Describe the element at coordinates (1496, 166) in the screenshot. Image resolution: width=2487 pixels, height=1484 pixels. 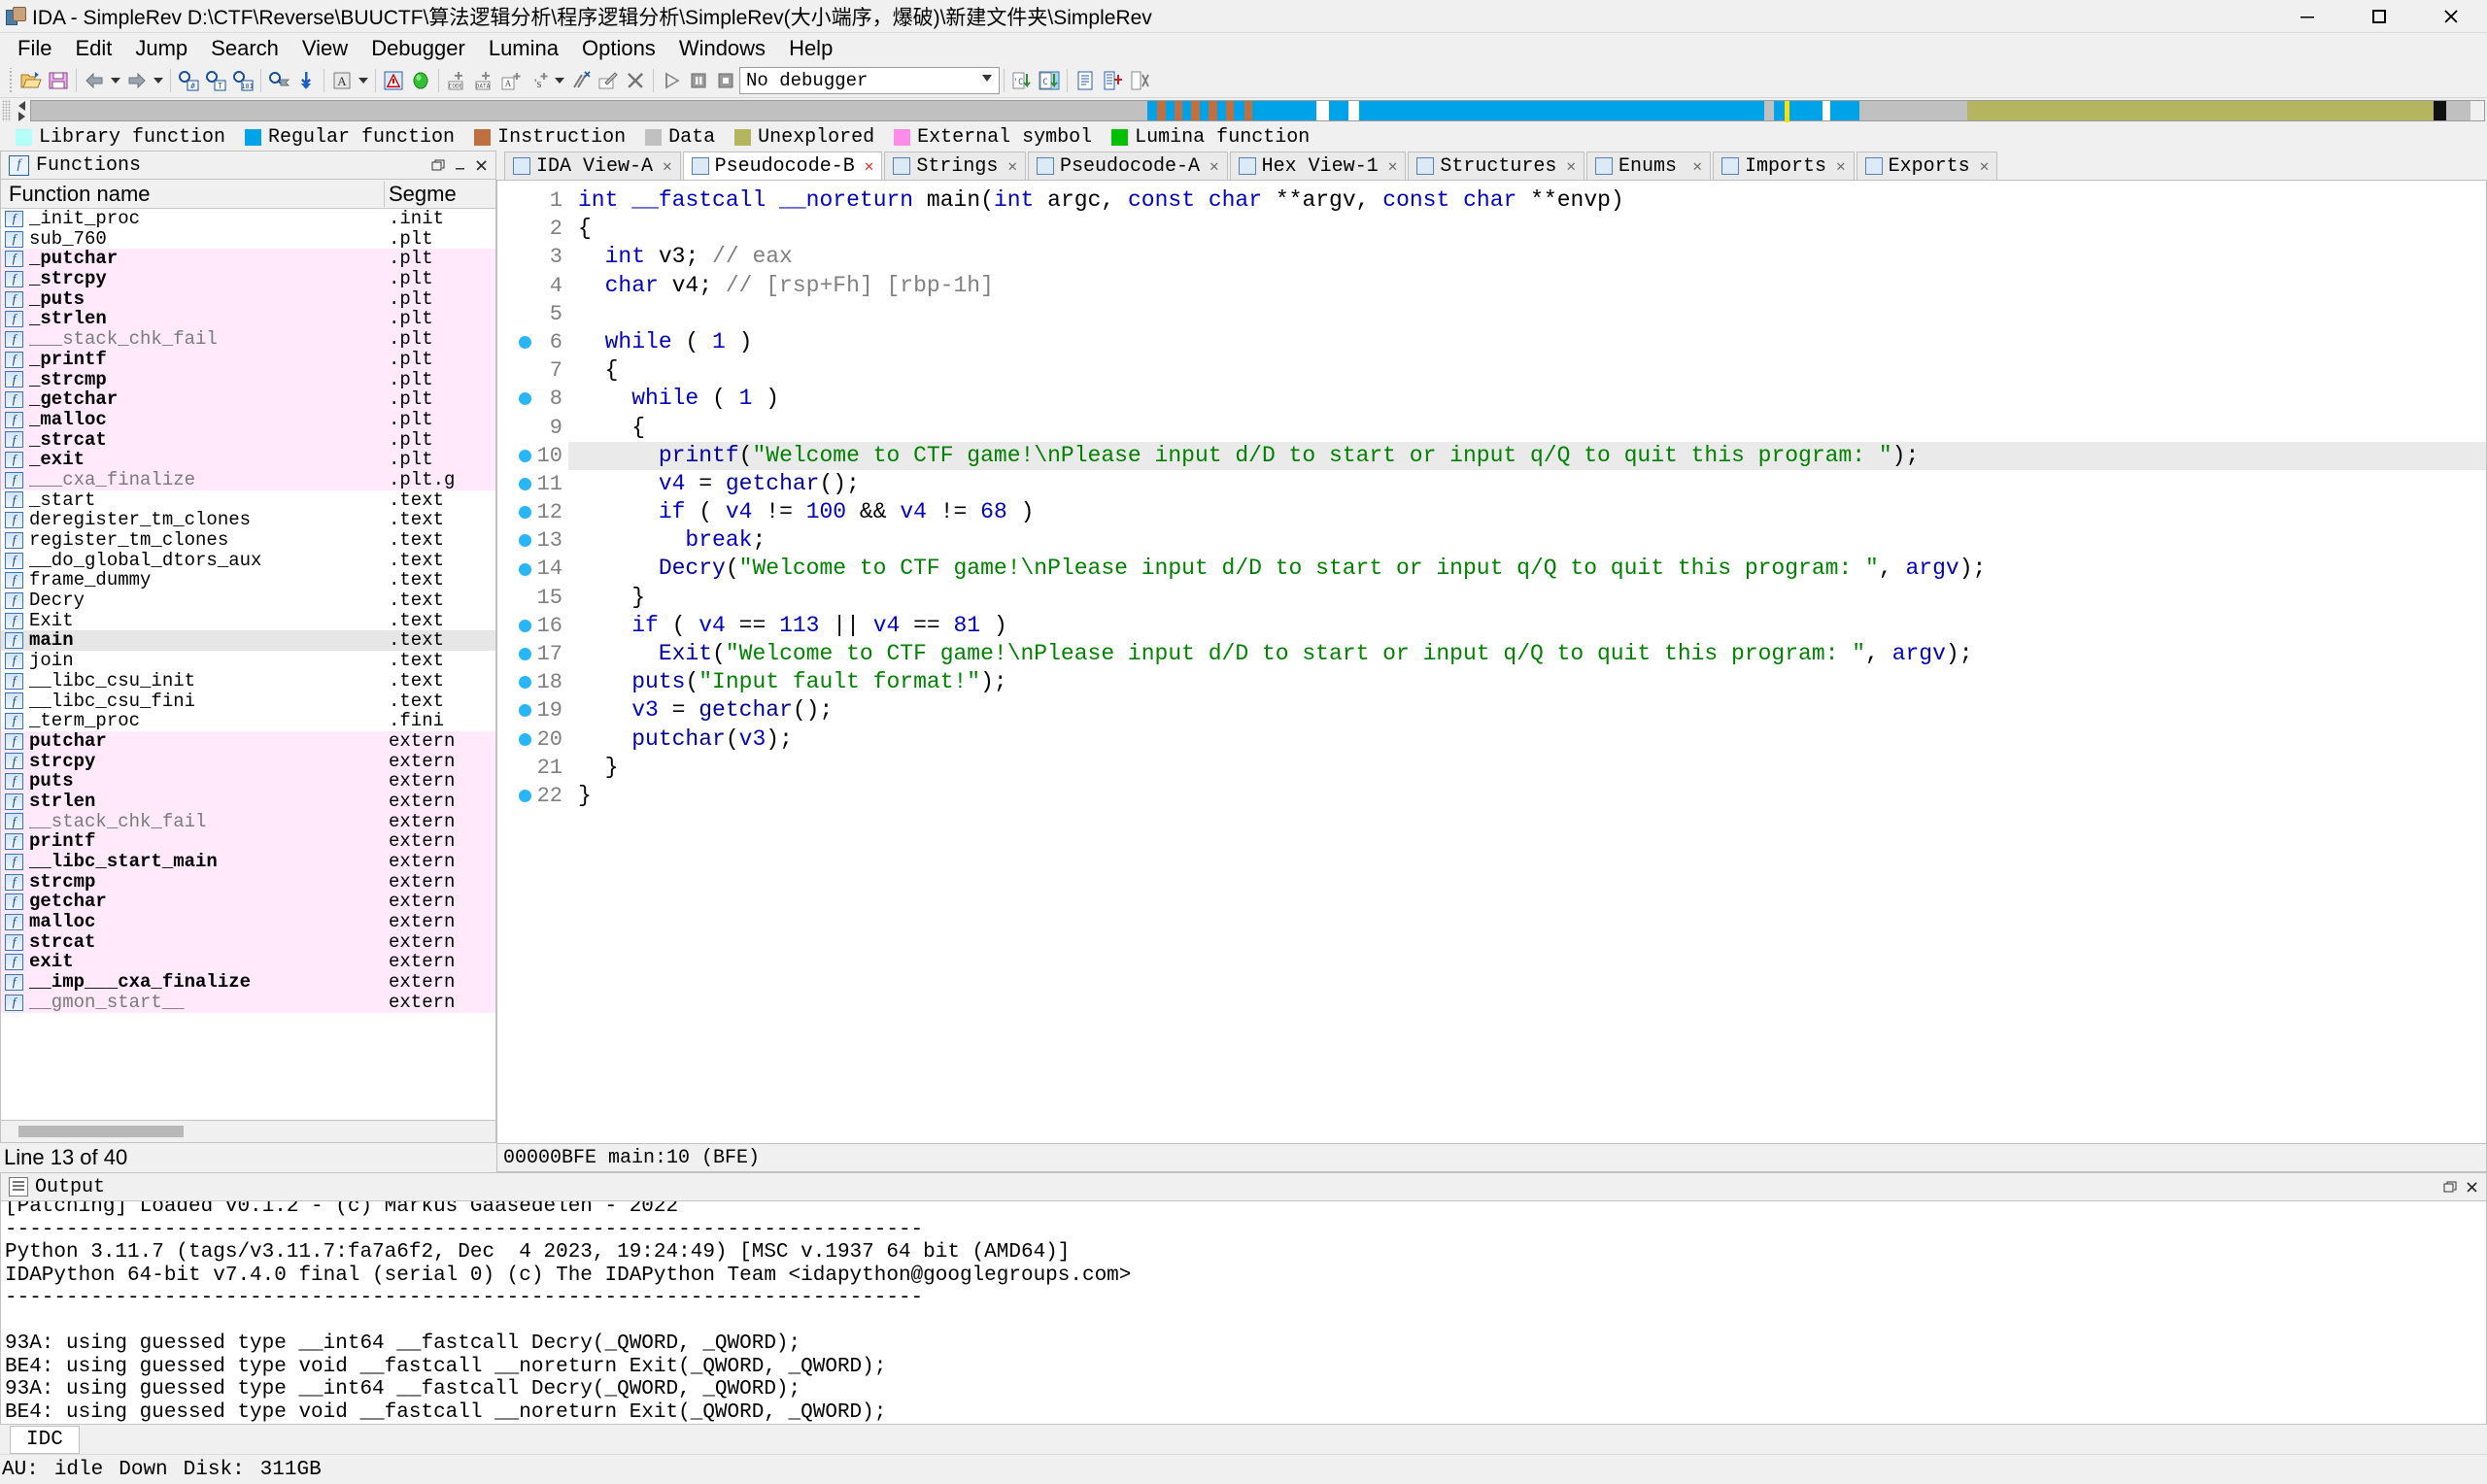
I see `tab-structures: Structures ✕` at that location.